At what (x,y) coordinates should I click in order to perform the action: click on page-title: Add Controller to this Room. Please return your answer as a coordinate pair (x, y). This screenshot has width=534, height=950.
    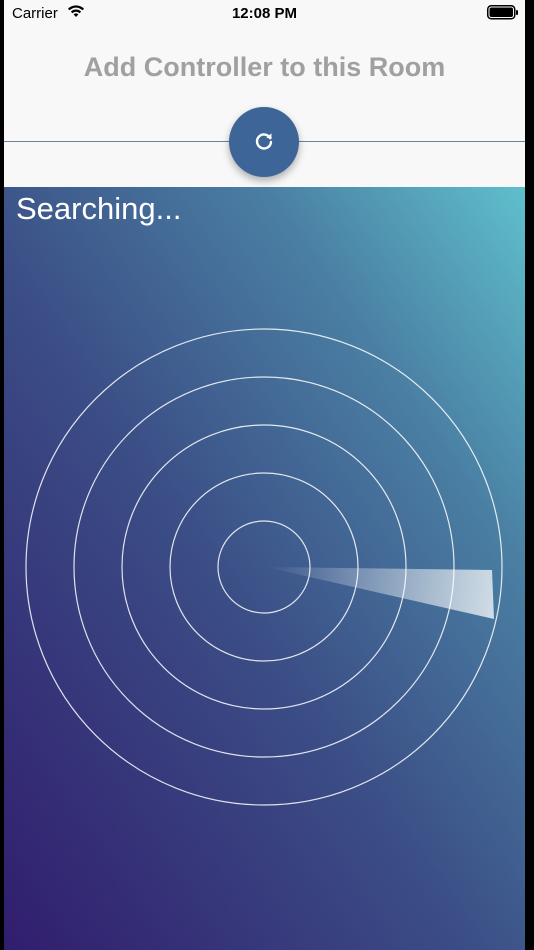
    Looking at the image, I should click on (264, 67).